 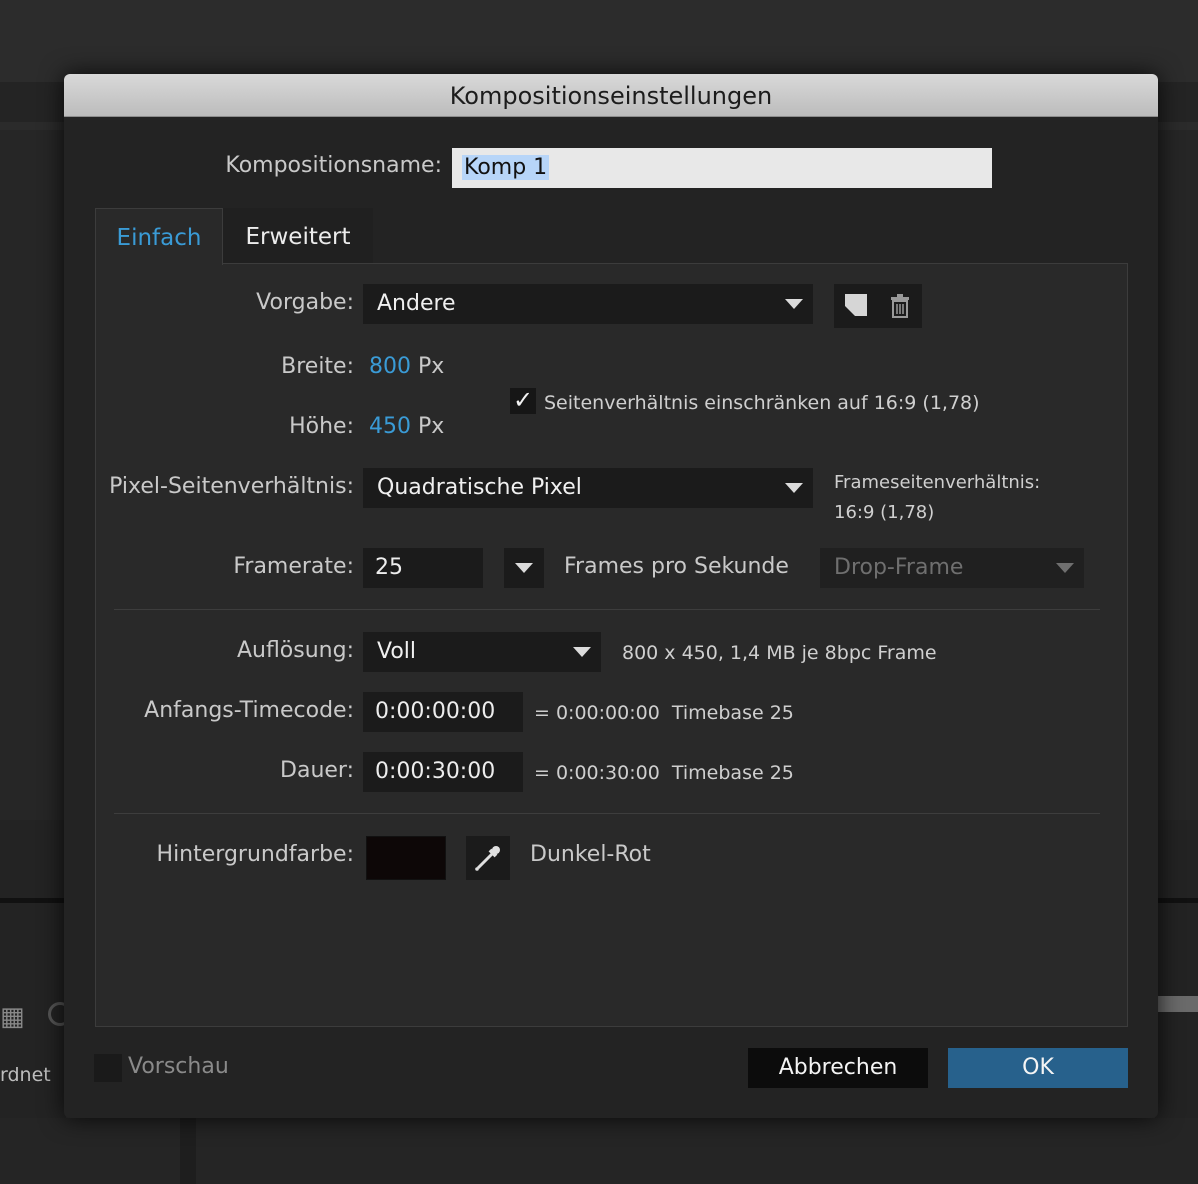 What do you see at coordinates (397, 651) in the screenshot?
I see `resolution-value: Voll` at bounding box center [397, 651].